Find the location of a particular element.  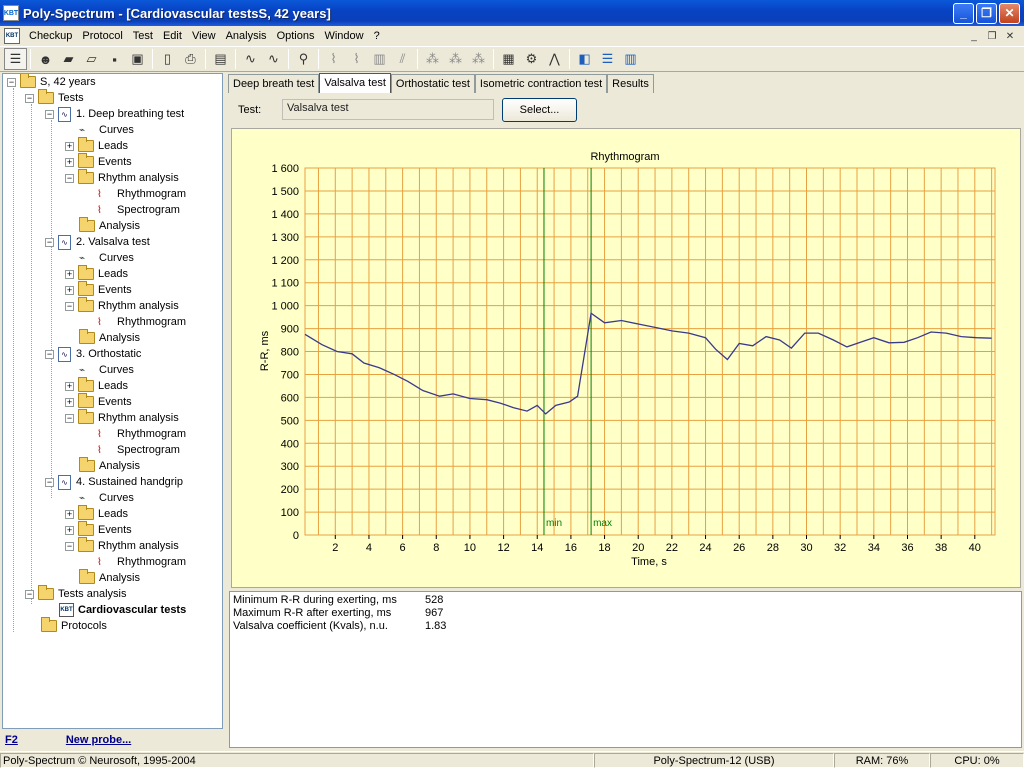

tree-item-root: − S, 42 years is located at coordinates (51, 82).